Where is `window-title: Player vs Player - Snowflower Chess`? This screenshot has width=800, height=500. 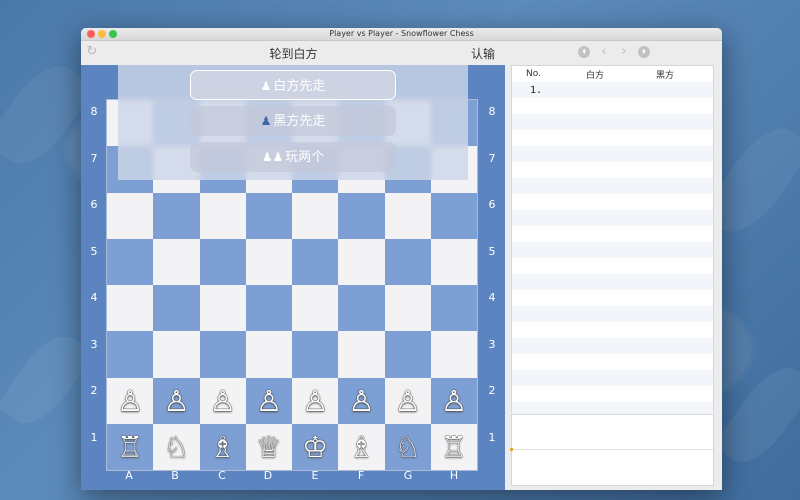 window-title: Player vs Player - Snowflower Chess is located at coordinates (401, 33).